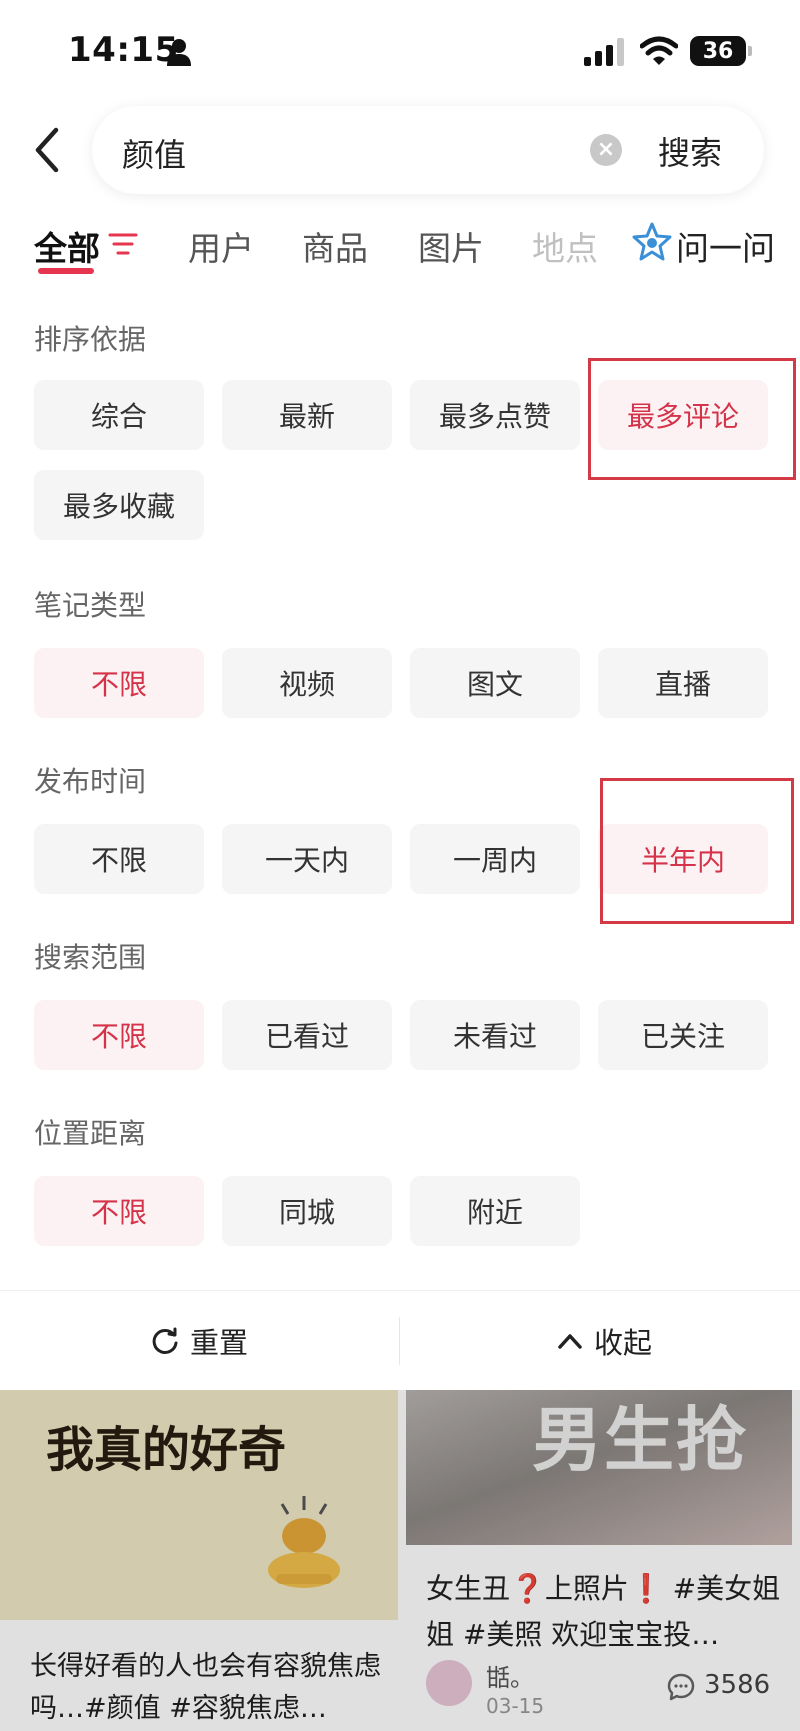  What do you see at coordinates (690, 151) in the screenshot?
I see `search-button: 搜索` at bounding box center [690, 151].